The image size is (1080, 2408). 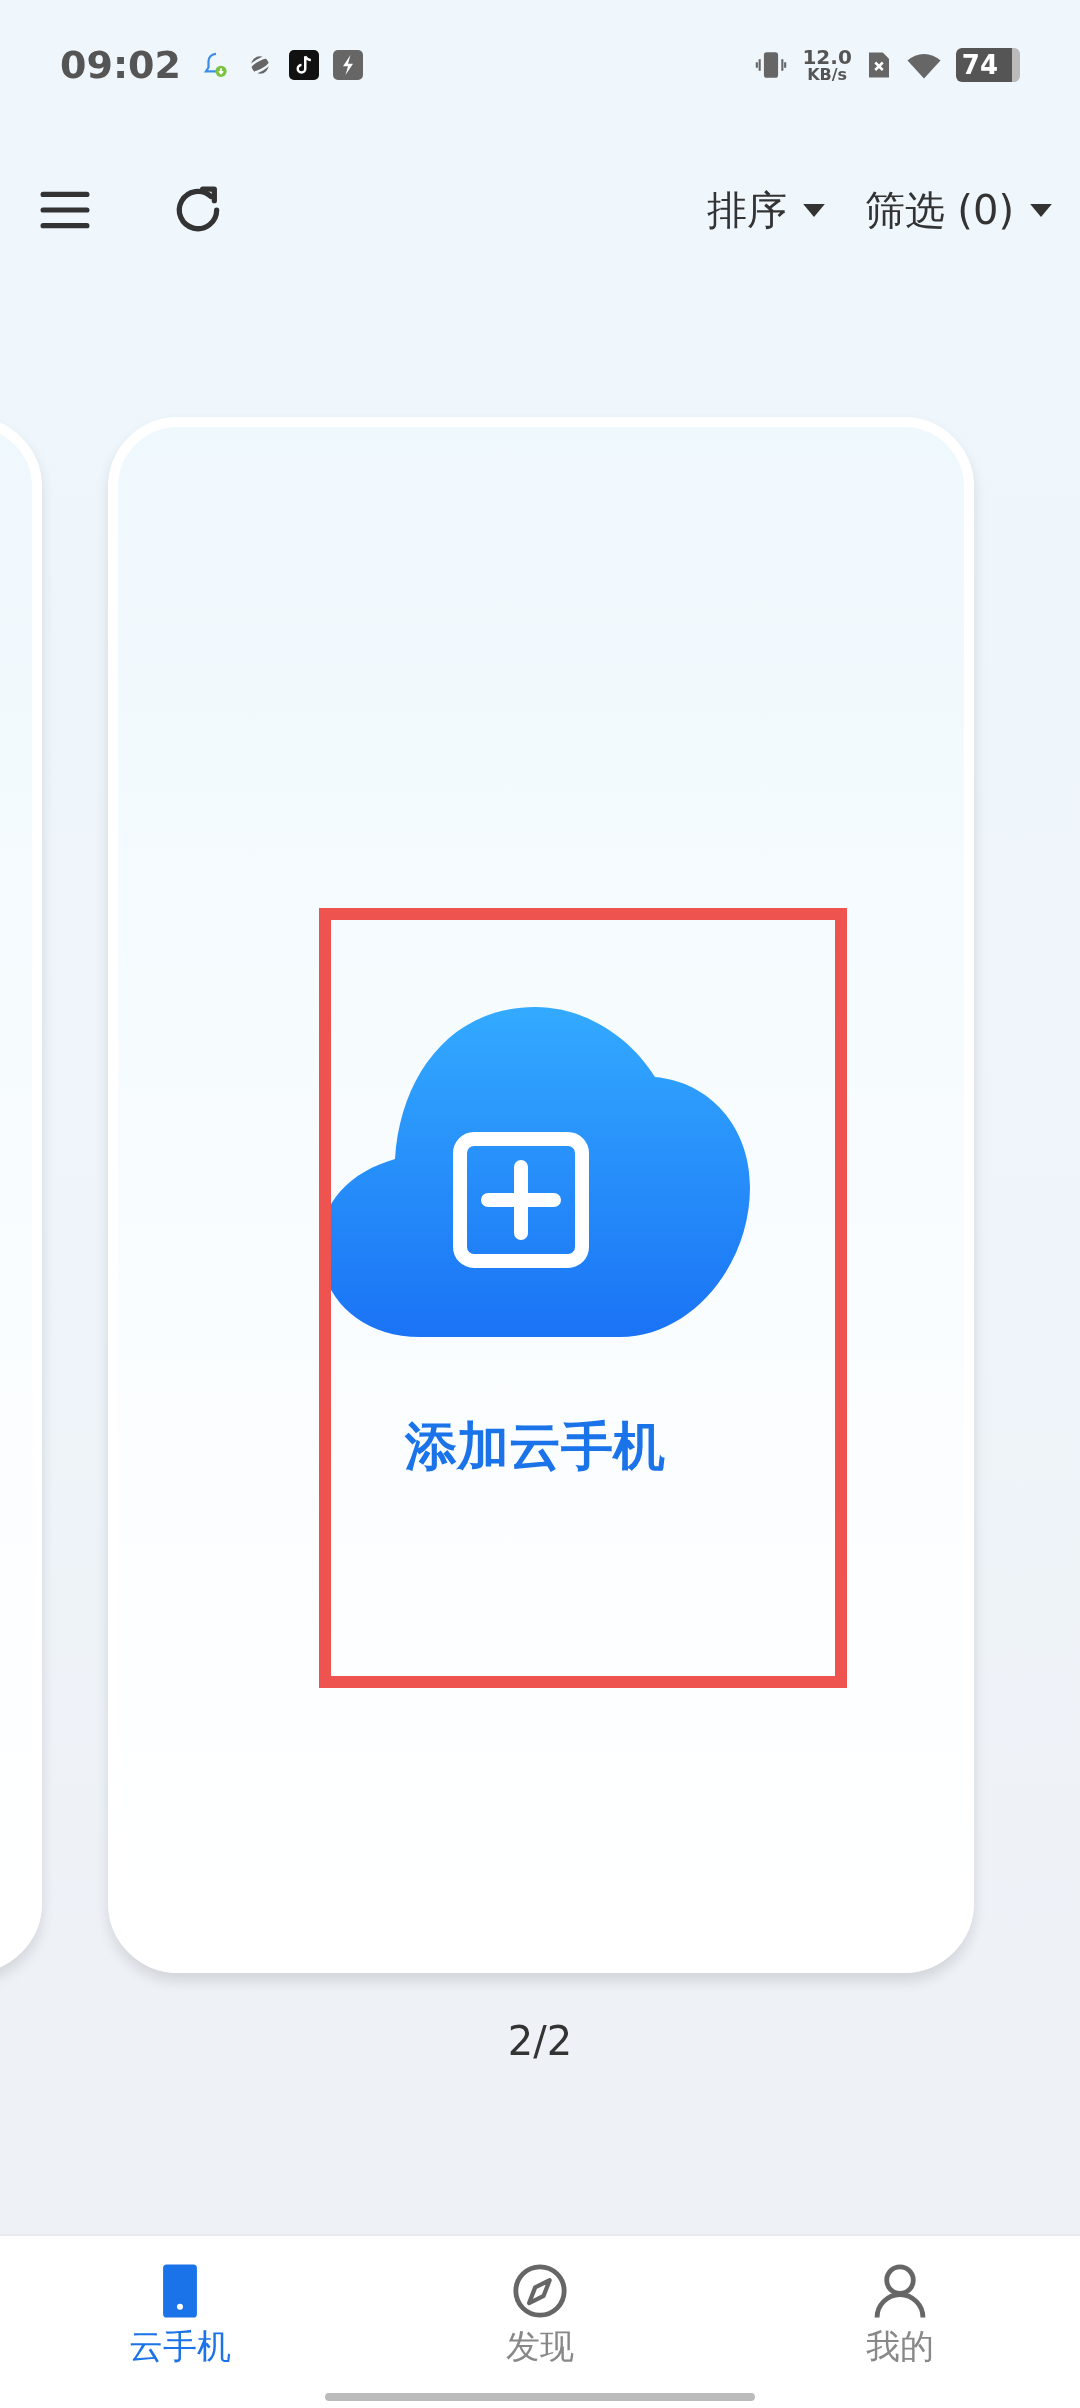 I want to click on add-phone-label: 添加云手机, so click(x=535, y=1446).